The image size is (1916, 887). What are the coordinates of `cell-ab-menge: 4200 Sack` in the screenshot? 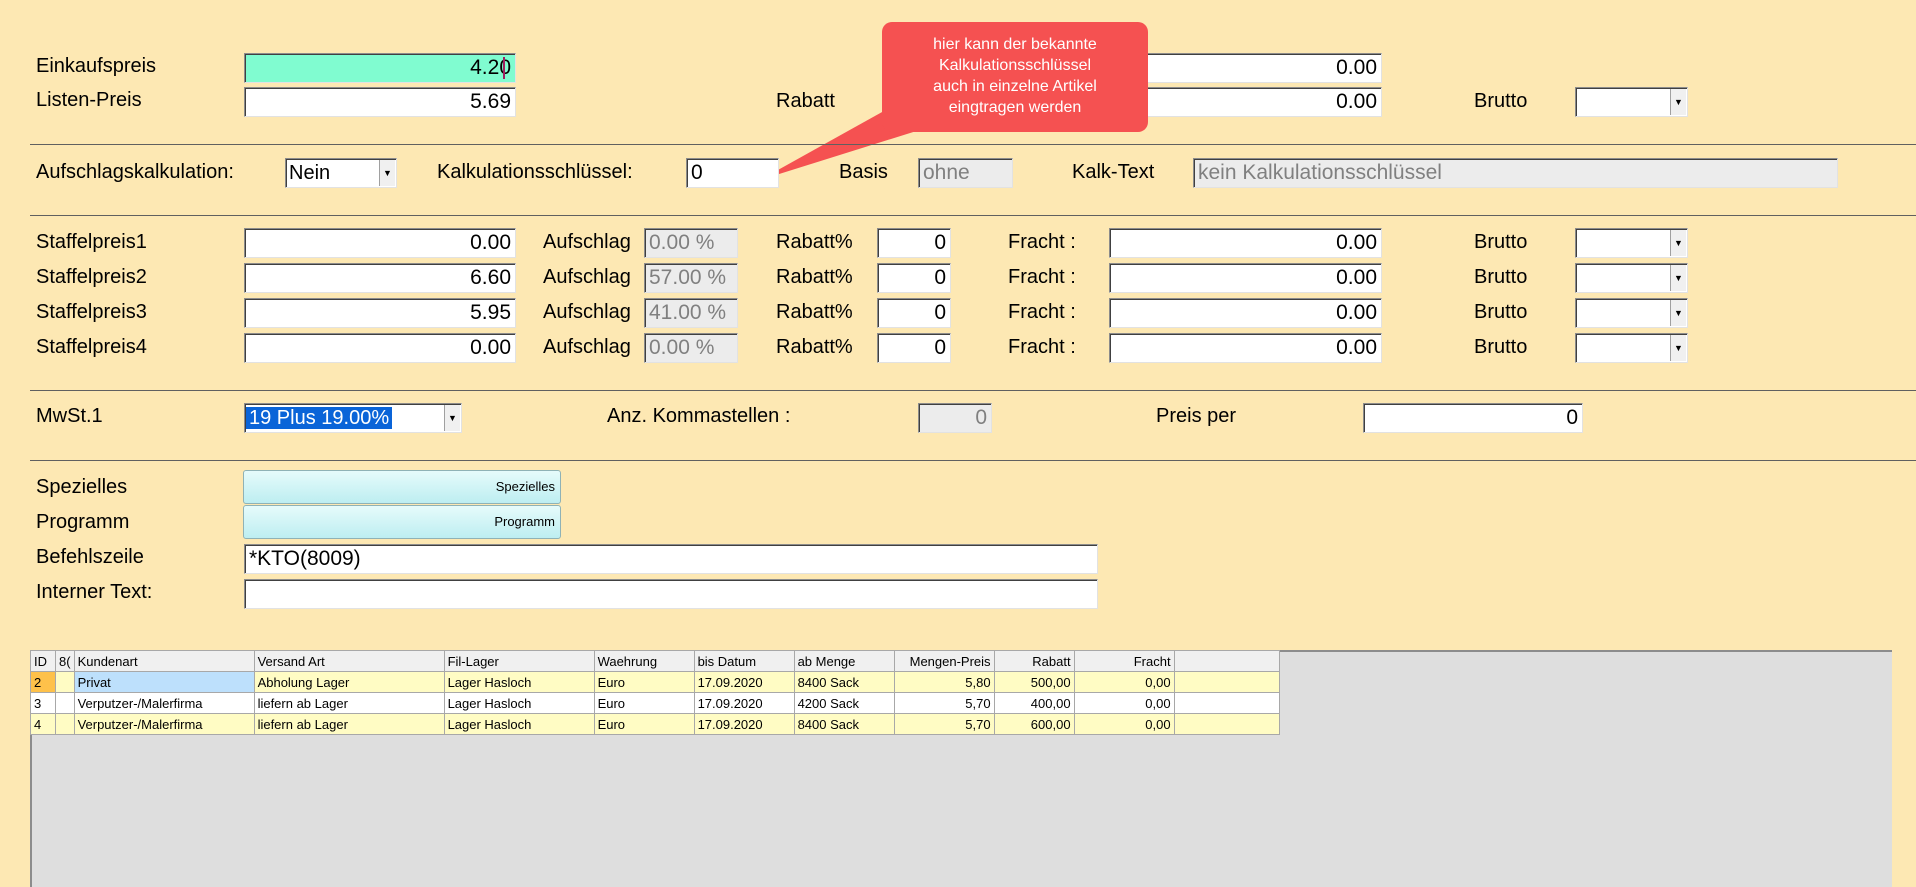 It's located at (844, 703).